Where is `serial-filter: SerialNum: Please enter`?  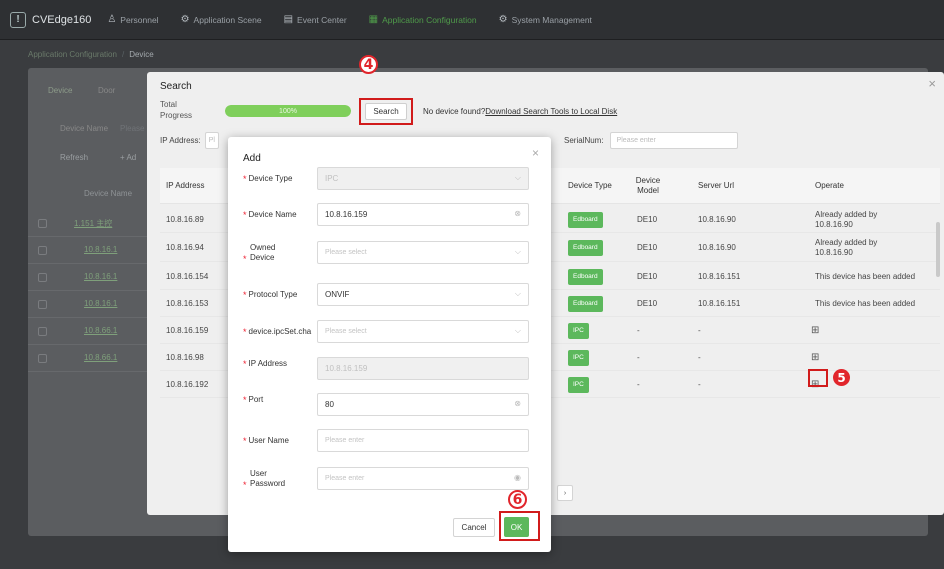 serial-filter: SerialNum: Please enter is located at coordinates (651, 140).